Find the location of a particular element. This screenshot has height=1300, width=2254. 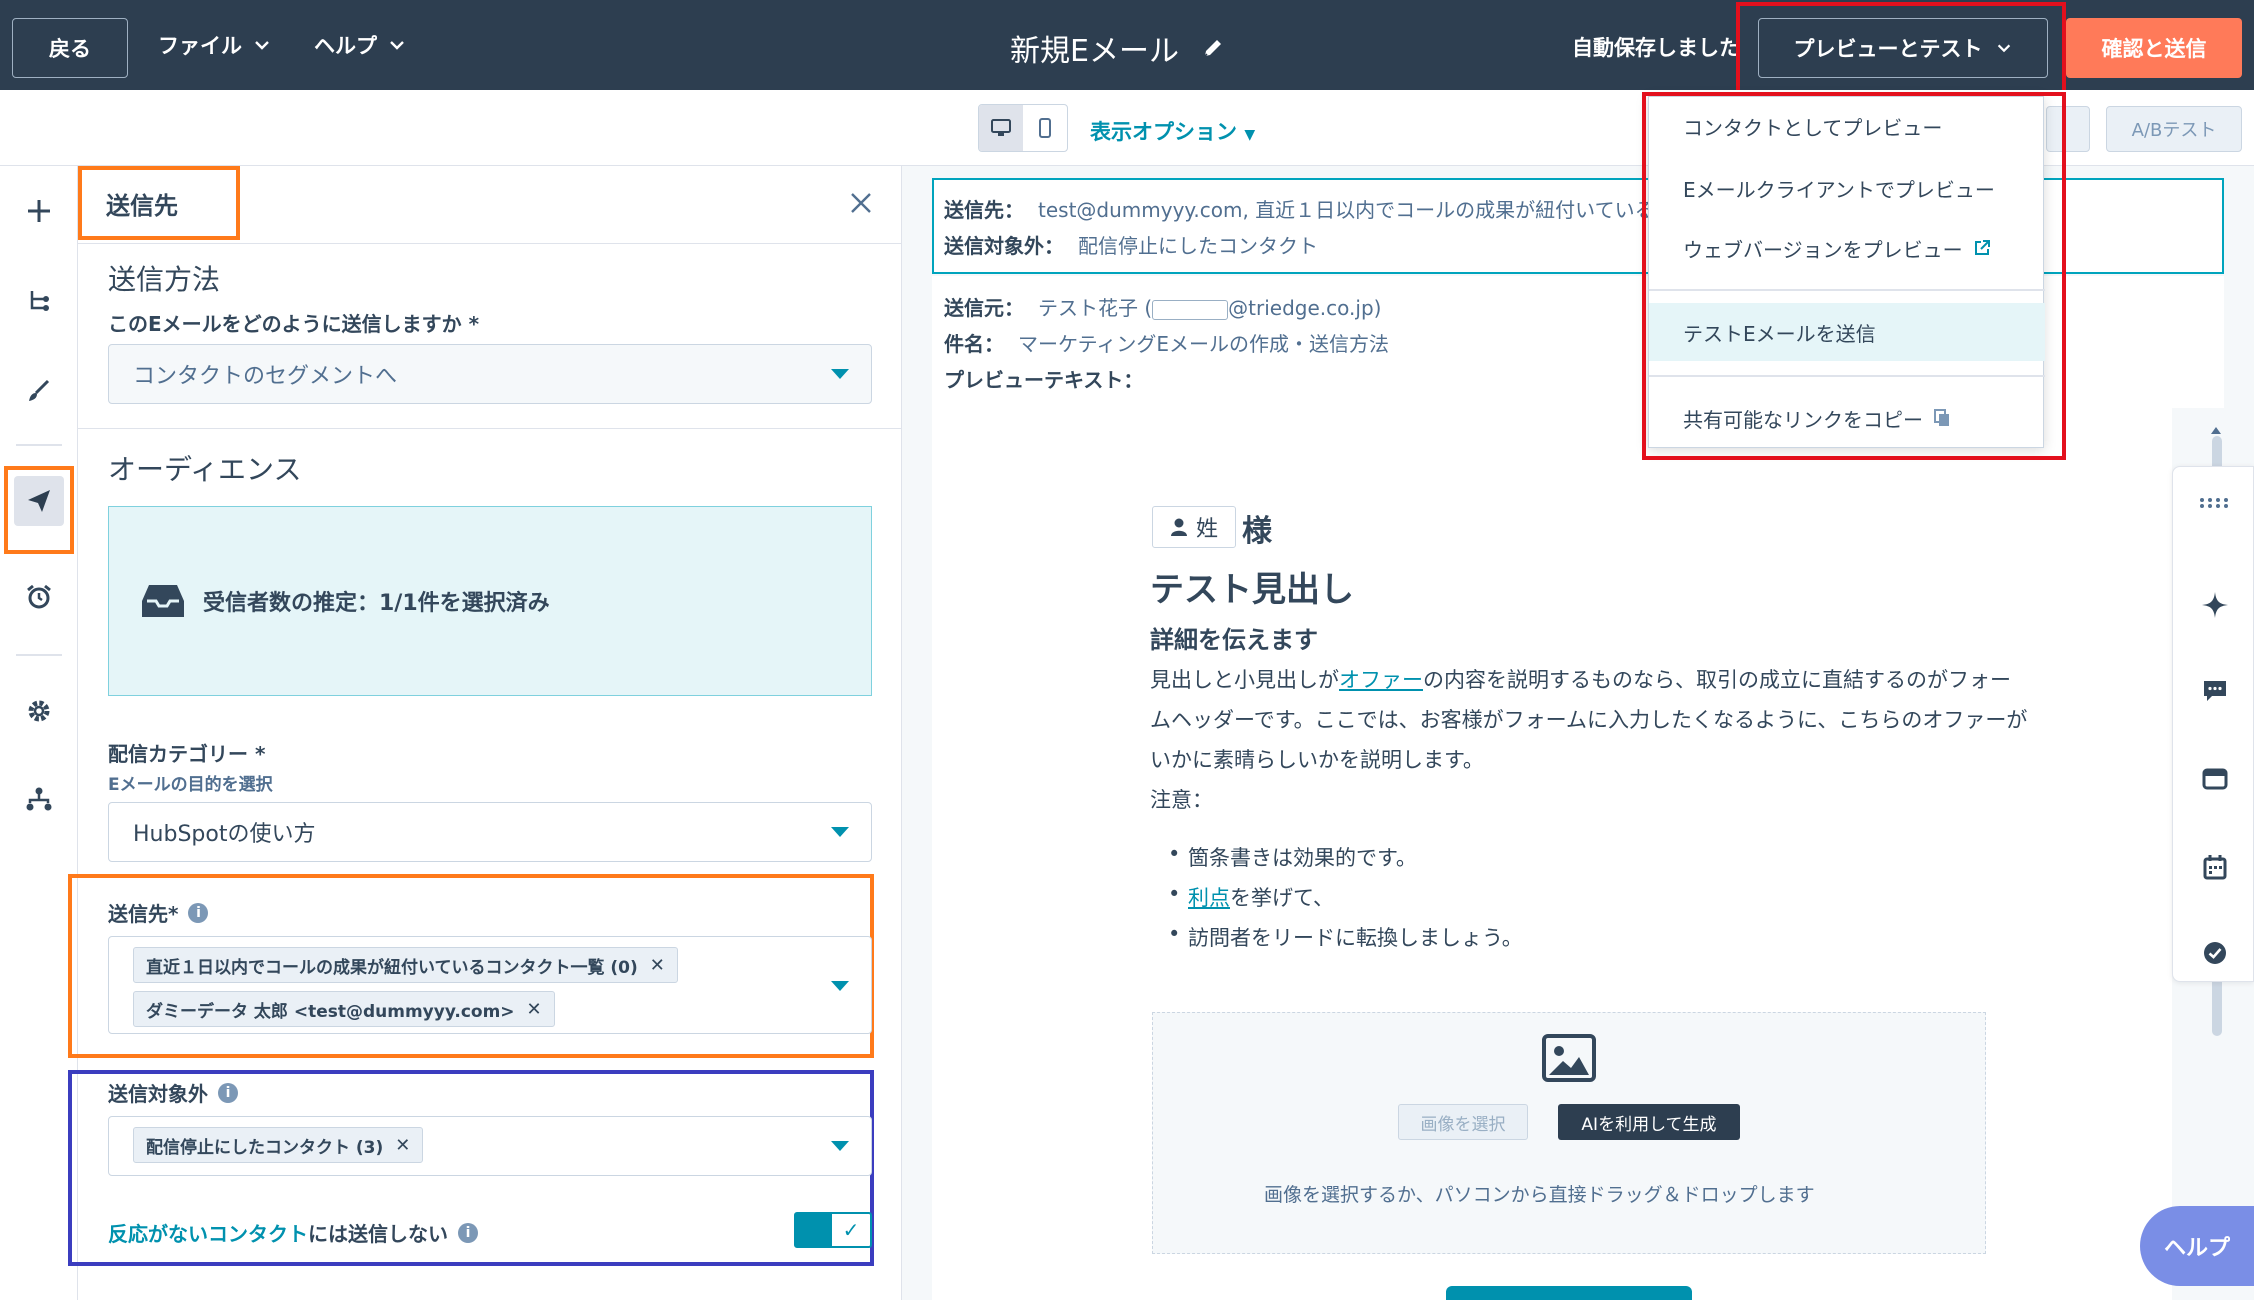

unengaged-text: には送信しない is located at coordinates (378, 1234).